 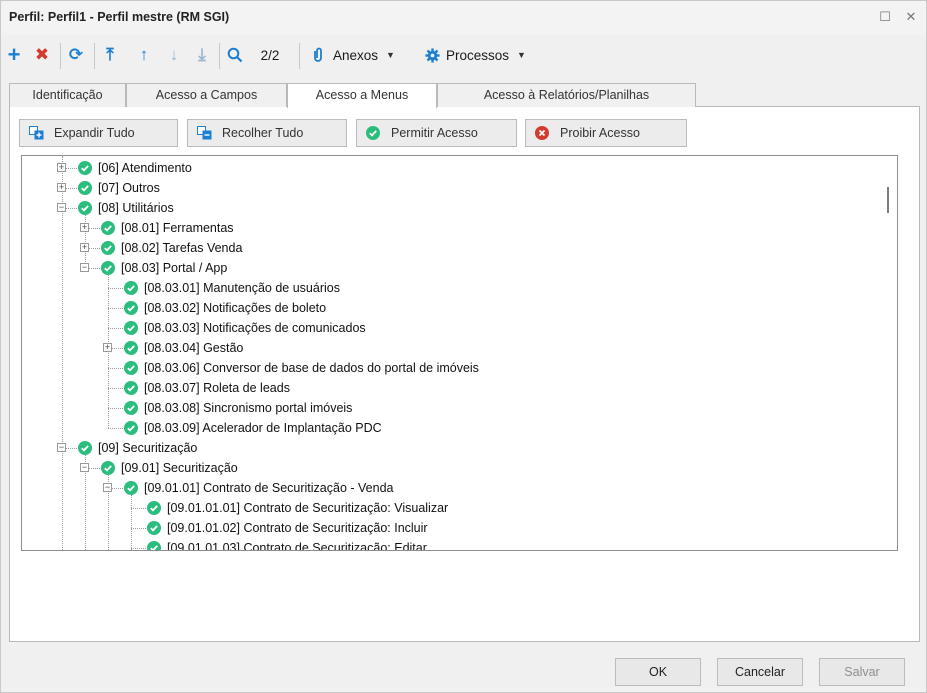 I want to click on tree-node: [08.02] Tarefas Venda, so click(x=171, y=248).